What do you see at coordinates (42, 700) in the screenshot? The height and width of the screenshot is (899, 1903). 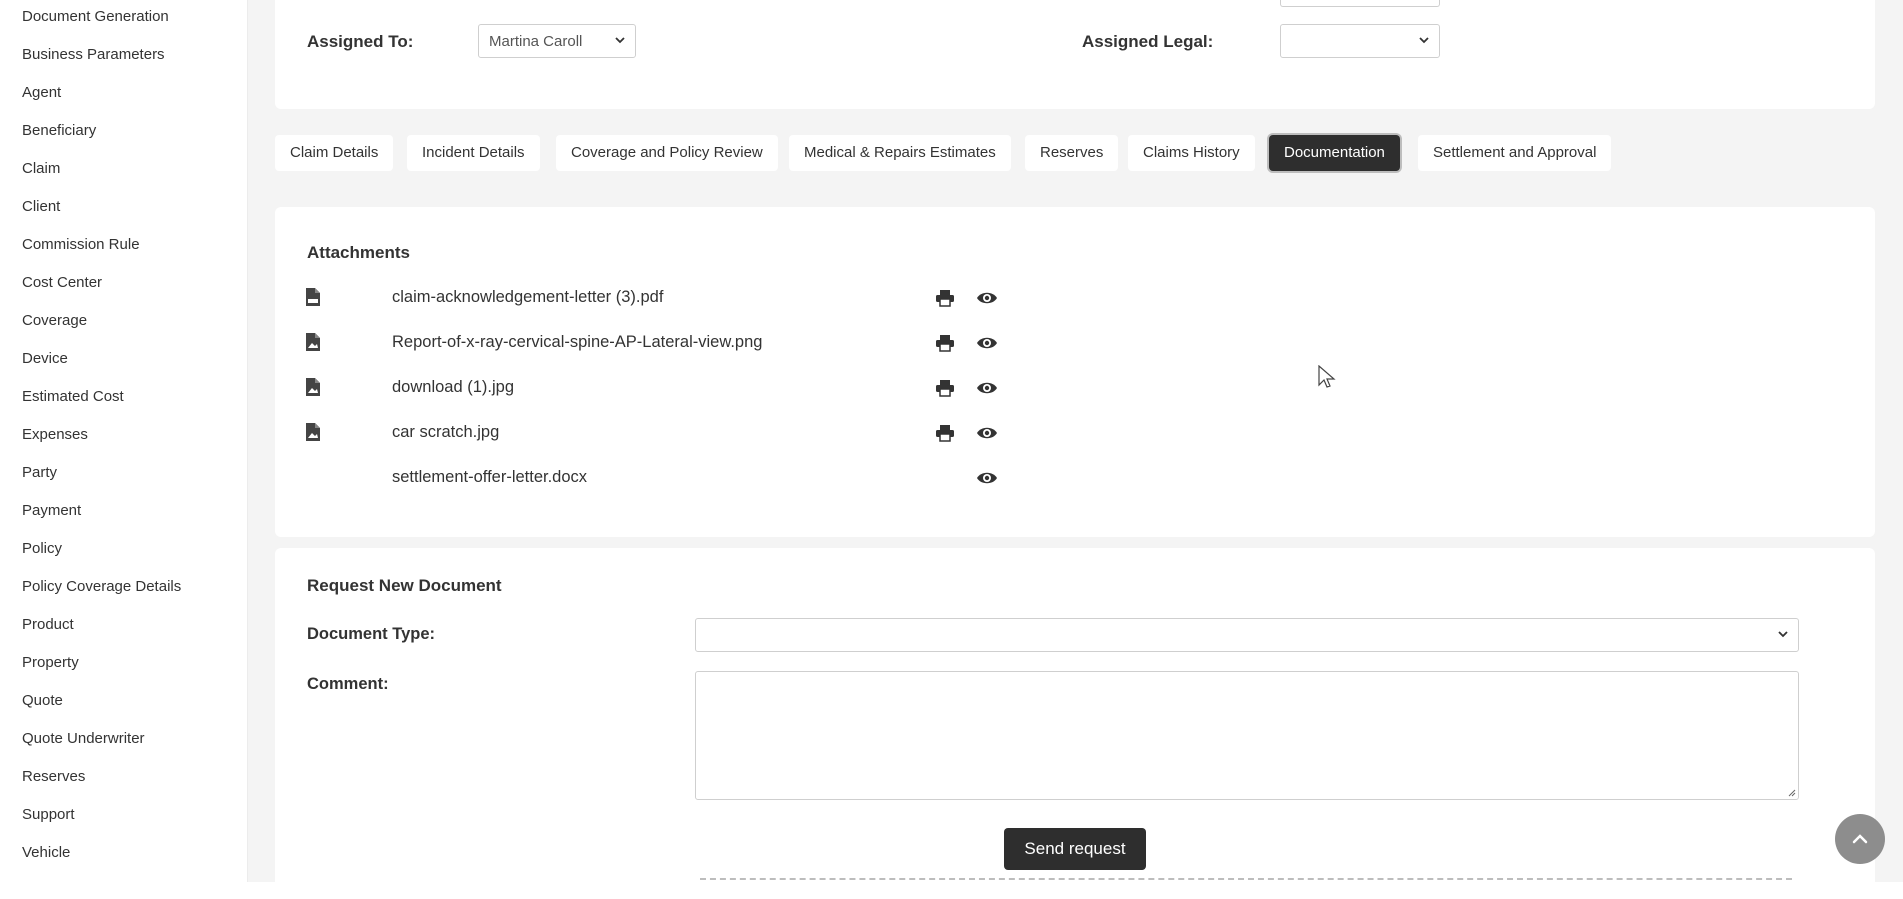 I see `sidebar-item-quote: Quote` at bounding box center [42, 700].